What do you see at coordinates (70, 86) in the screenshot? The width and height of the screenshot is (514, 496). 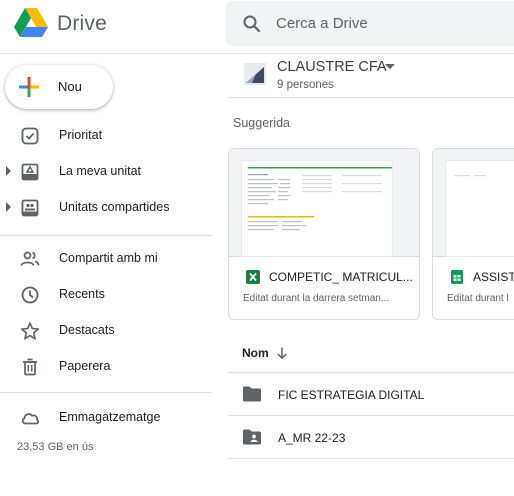 I see `new-button-label: Nou` at bounding box center [70, 86].